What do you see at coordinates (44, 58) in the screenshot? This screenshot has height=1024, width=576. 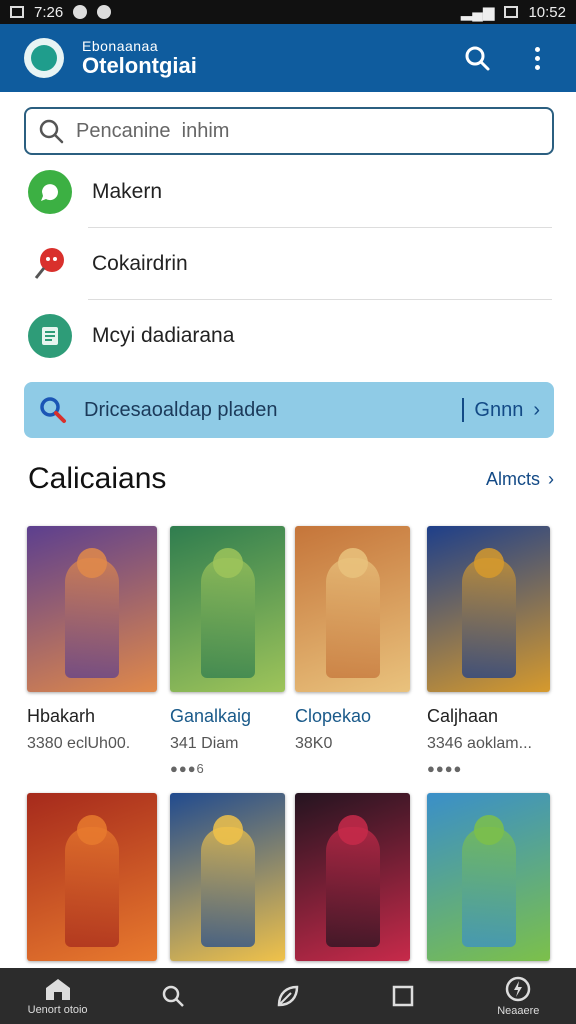 I see `app-logo-icon` at bounding box center [44, 58].